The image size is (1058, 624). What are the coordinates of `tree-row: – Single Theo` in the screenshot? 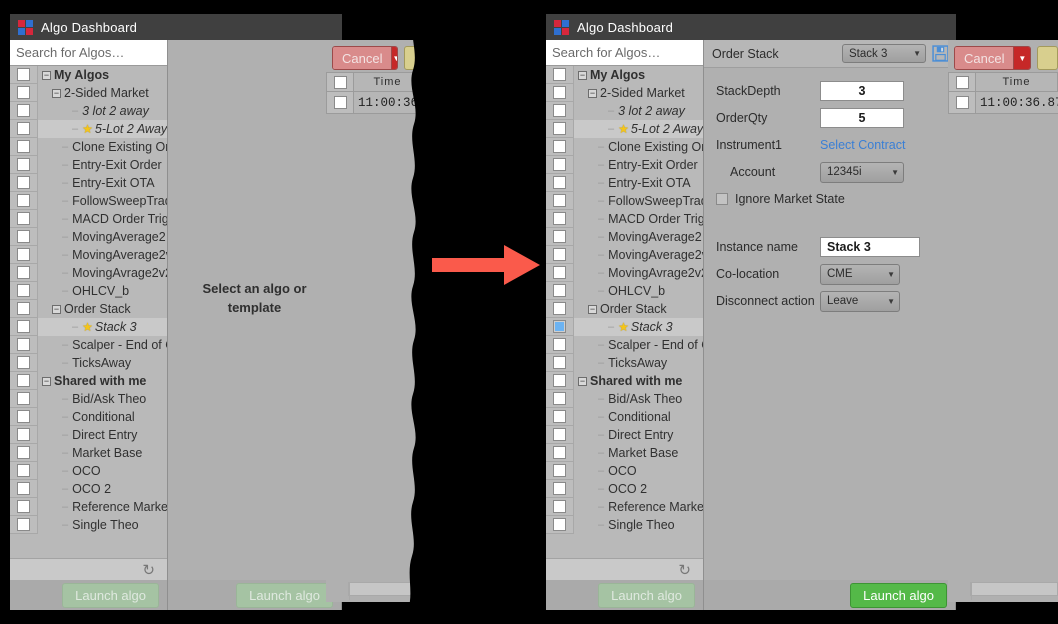 It's located at (88, 525).